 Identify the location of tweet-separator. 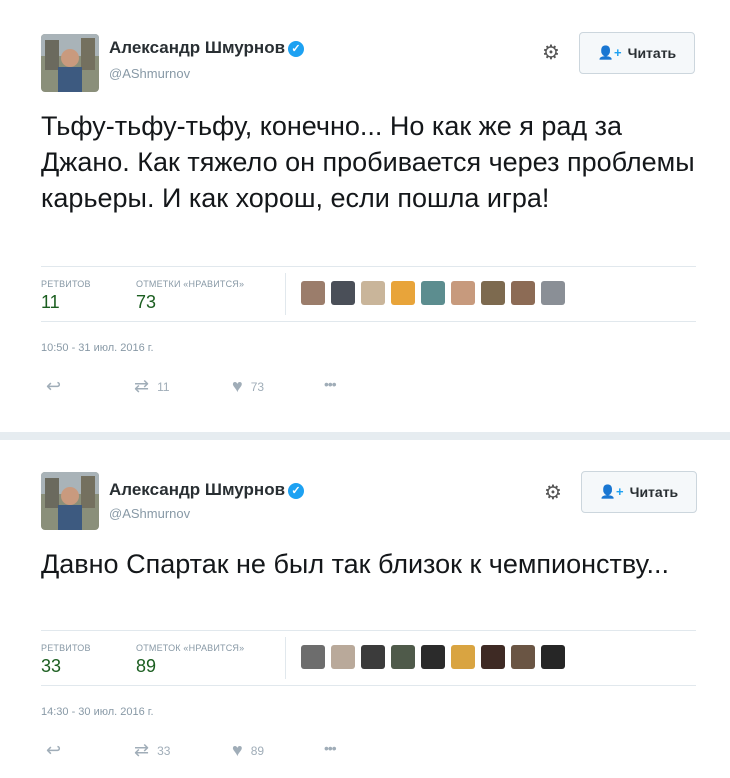
(365, 436).